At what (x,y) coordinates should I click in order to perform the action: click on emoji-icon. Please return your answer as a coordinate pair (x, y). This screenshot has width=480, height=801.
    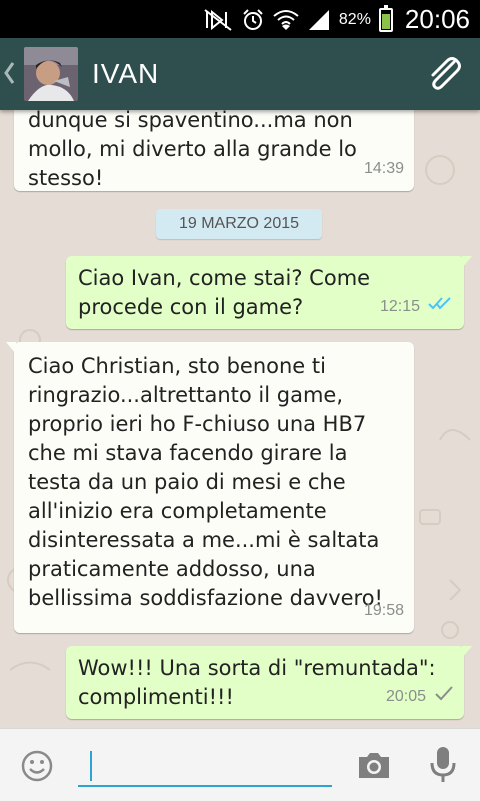
    Looking at the image, I should click on (37, 768).